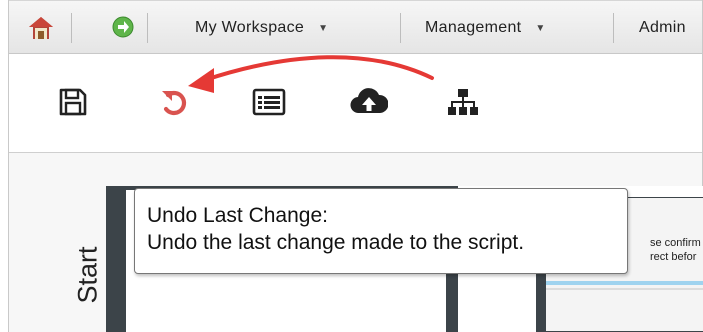 The width and height of the screenshot is (703, 332). Describe the element at coordinates (237, 215) in the screenshot. I see `tooltip-title: Undo Last Change:` at that location.